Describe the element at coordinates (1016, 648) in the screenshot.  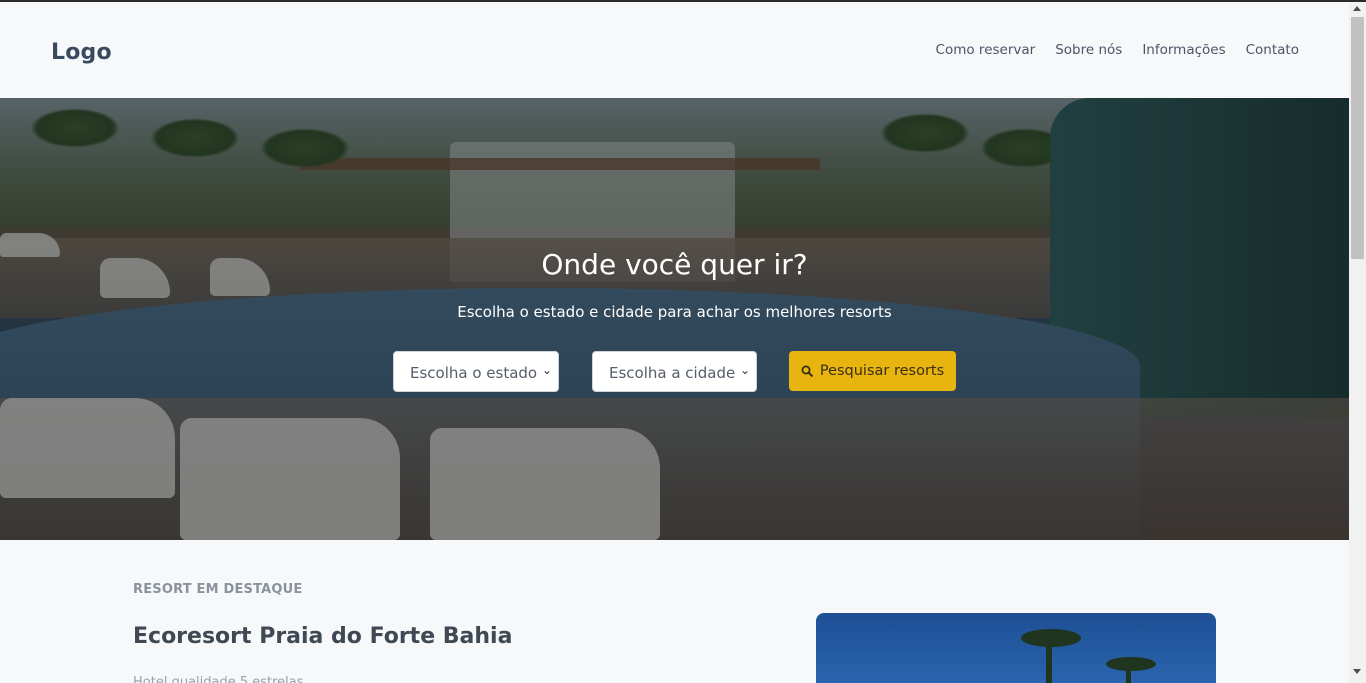
I see `featured-resort-image` at that location.